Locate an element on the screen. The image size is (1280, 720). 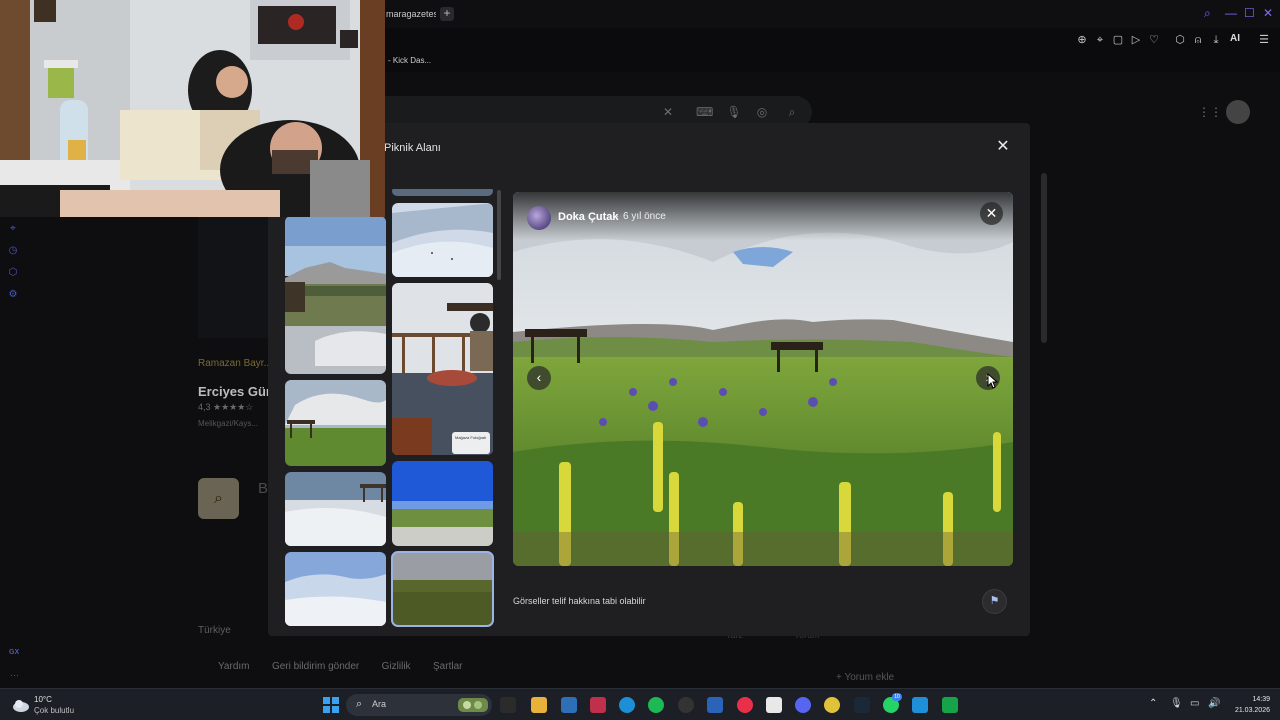
photo-date: 6 yıl önce is located at coordinates (644, 216).